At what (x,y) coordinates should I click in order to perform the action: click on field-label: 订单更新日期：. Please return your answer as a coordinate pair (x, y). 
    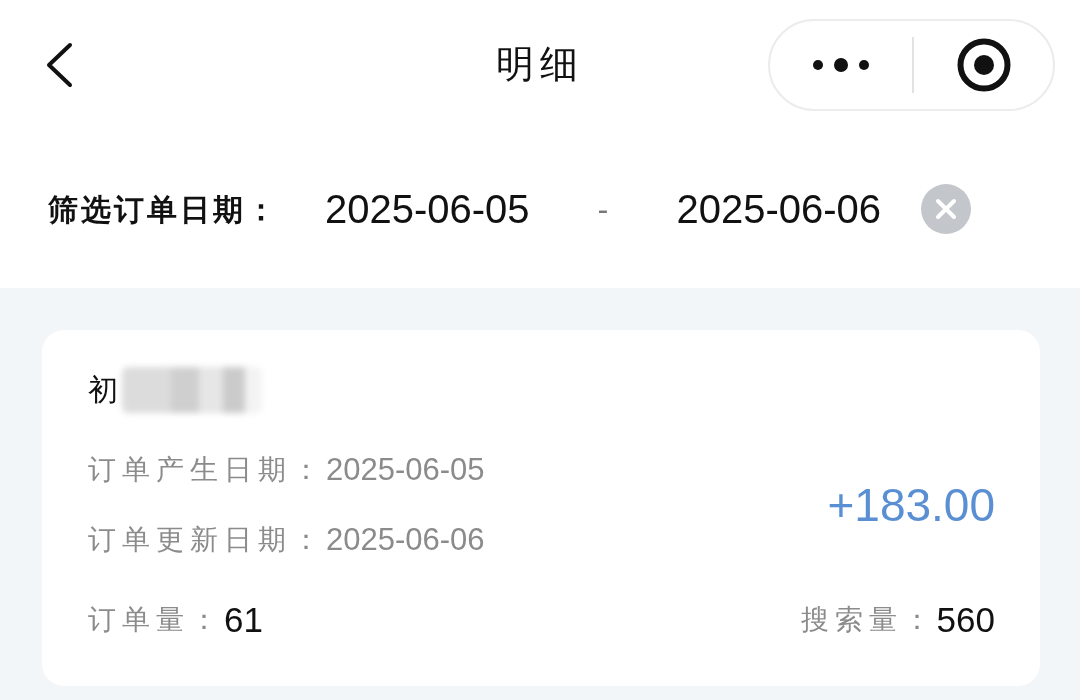
    Looking at the image, I should click on (207, 540).